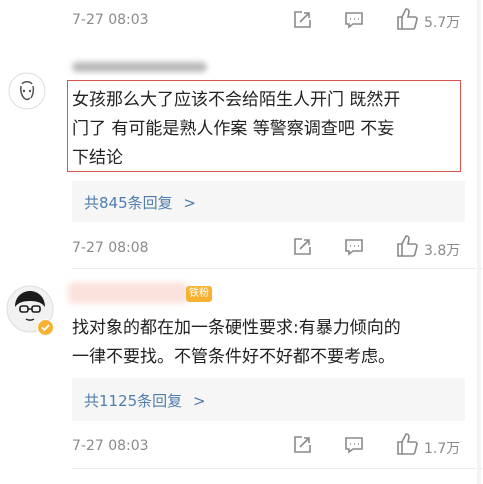 The height and width of the screenshot is (484, 483). What do you see at coordinates (236, 328) in the screenshot?
I see `comment-3-line-1: 找对象的都在加一条硬性要求:有暴力倾向的` at bounding box center [236, 328].